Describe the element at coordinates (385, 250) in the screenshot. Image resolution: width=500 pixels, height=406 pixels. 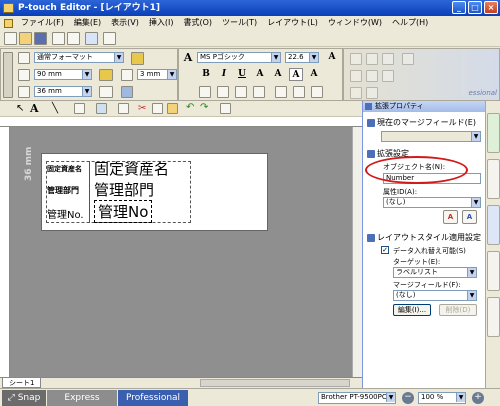
I see `swap-checkbox: ✓` at that location.